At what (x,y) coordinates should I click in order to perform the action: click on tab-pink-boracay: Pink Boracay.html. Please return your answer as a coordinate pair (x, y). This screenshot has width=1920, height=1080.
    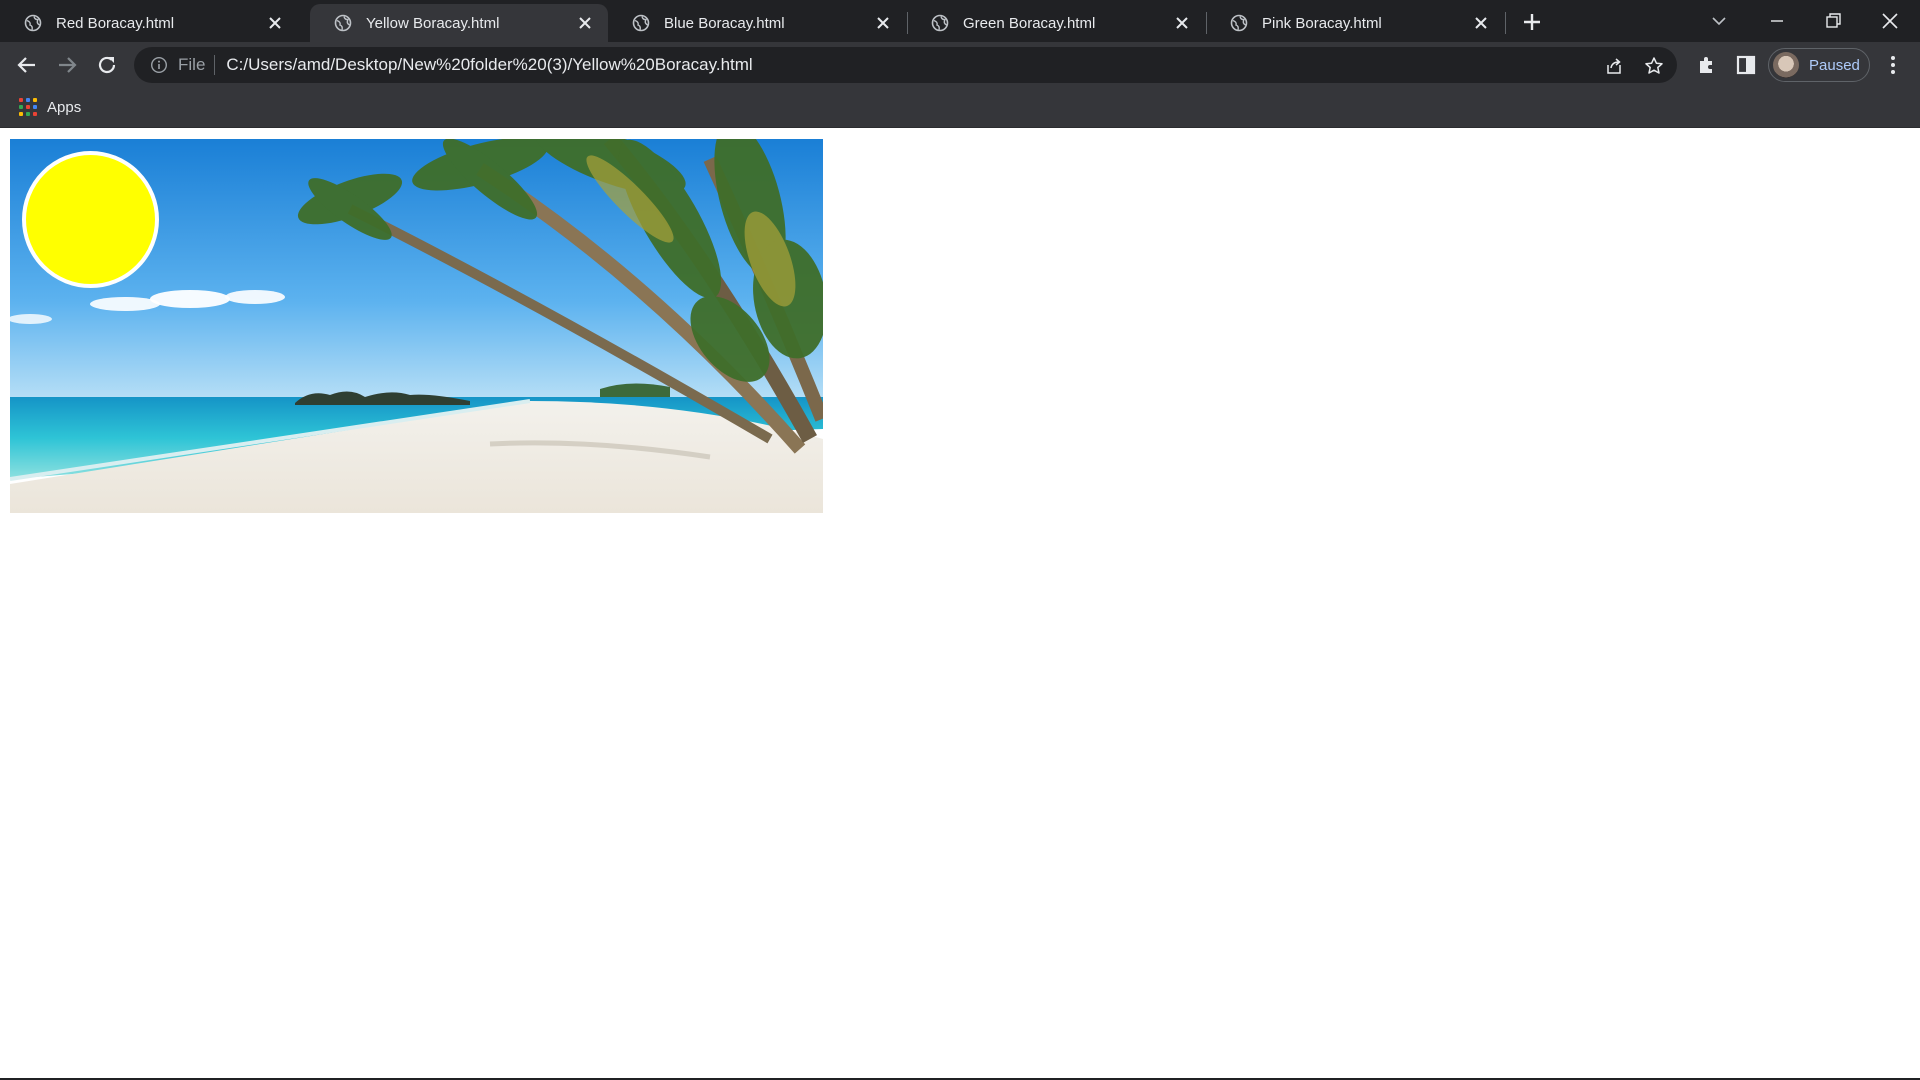
    Looking at the image, I should click on (1355, 23).